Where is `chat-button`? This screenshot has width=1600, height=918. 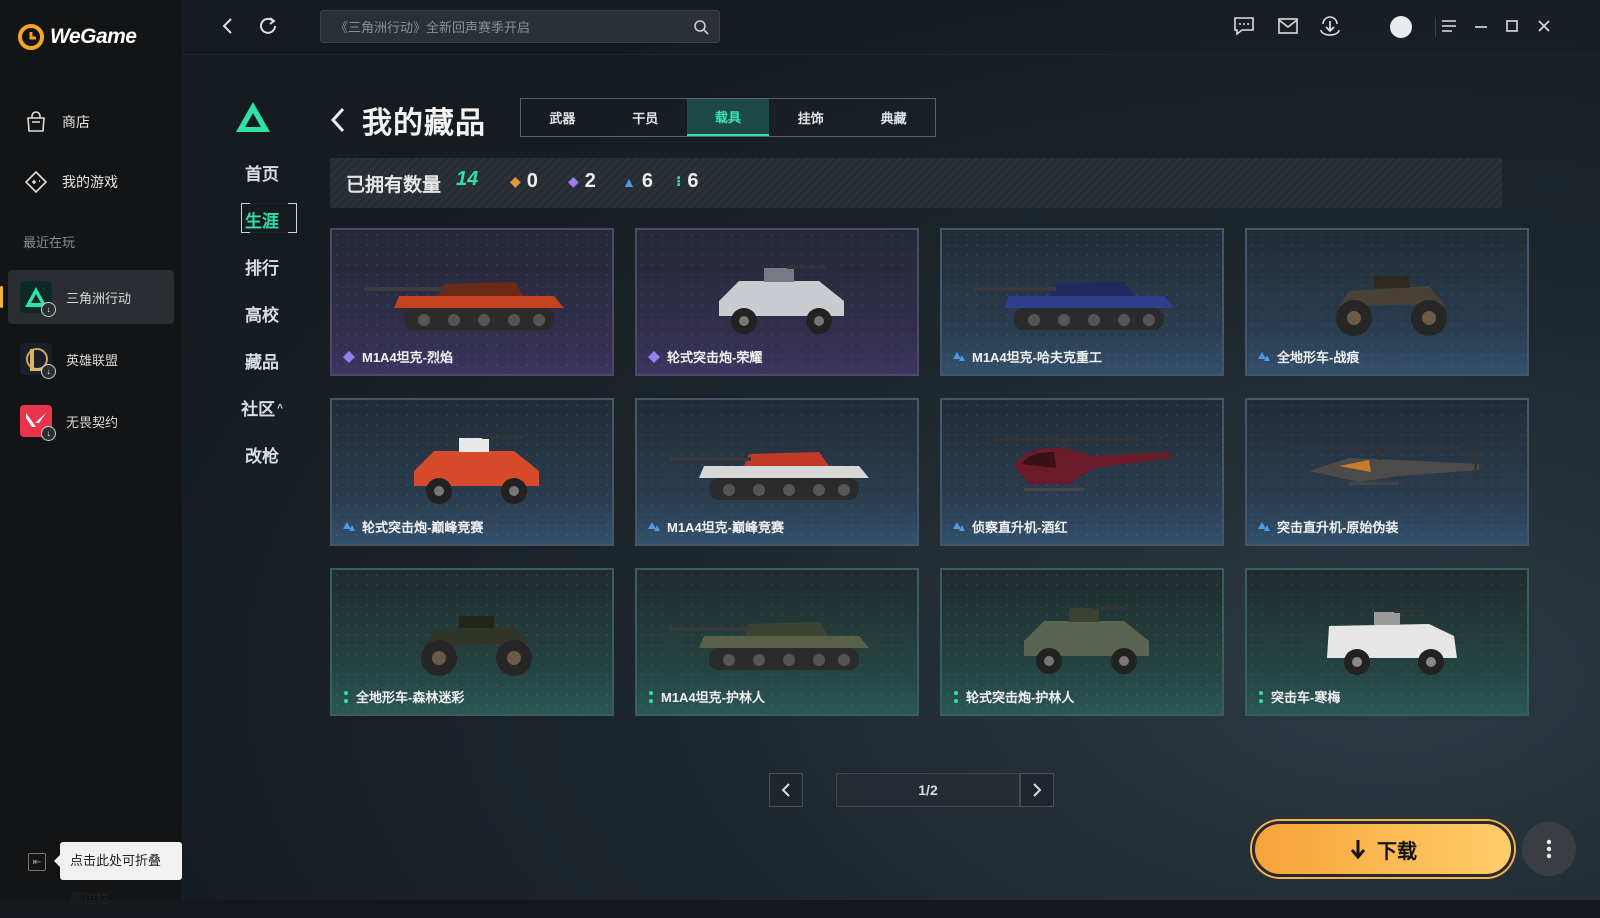
chat-button is located at coordinates (1244, 26).